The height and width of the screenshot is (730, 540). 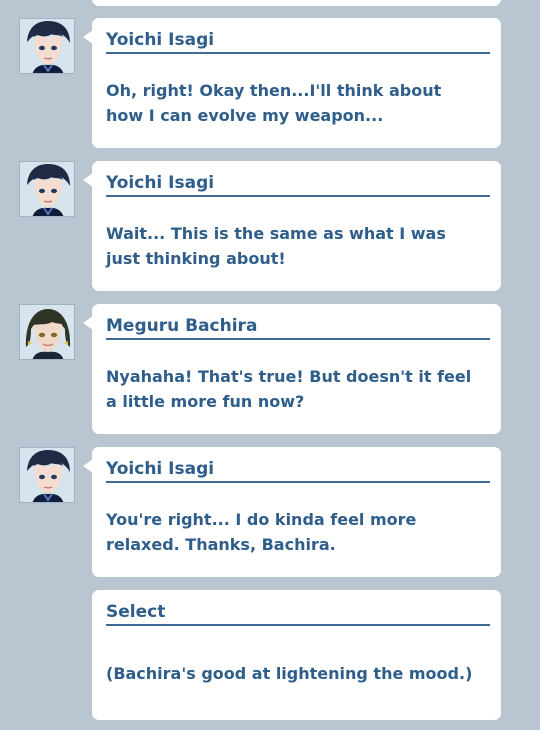 What do you see at coordinates (298, 613) in the screenshot?
I see `select-label: Select` at bounding box center [298, 613].